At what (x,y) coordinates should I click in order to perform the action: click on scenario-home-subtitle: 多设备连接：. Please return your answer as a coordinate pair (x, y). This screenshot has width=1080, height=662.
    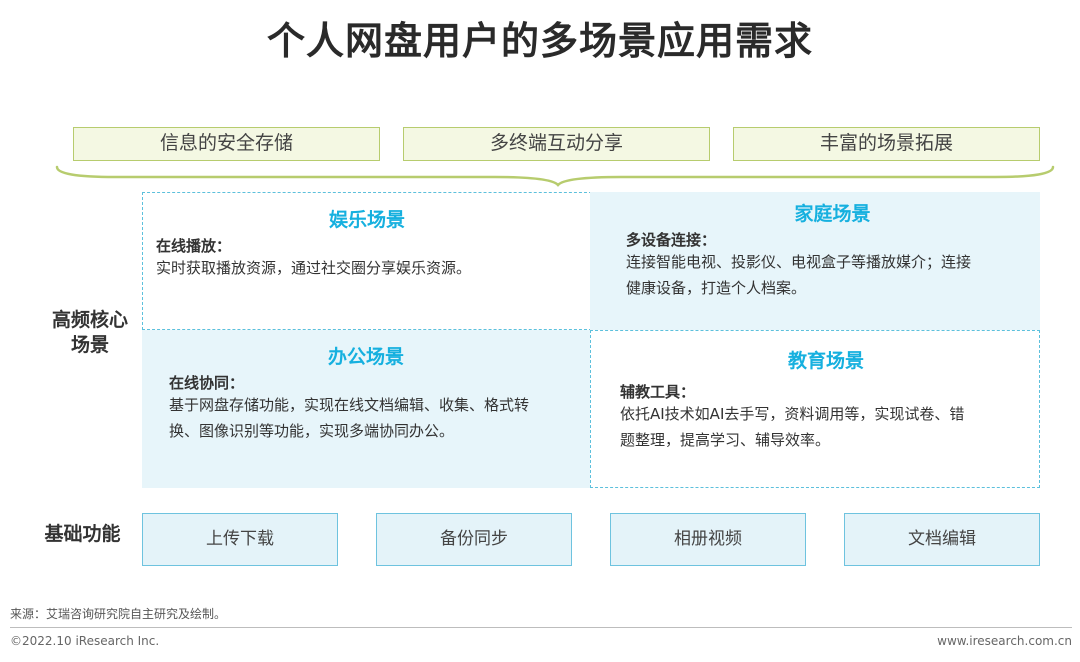
    Looking at the image, I should click on (671, 240).